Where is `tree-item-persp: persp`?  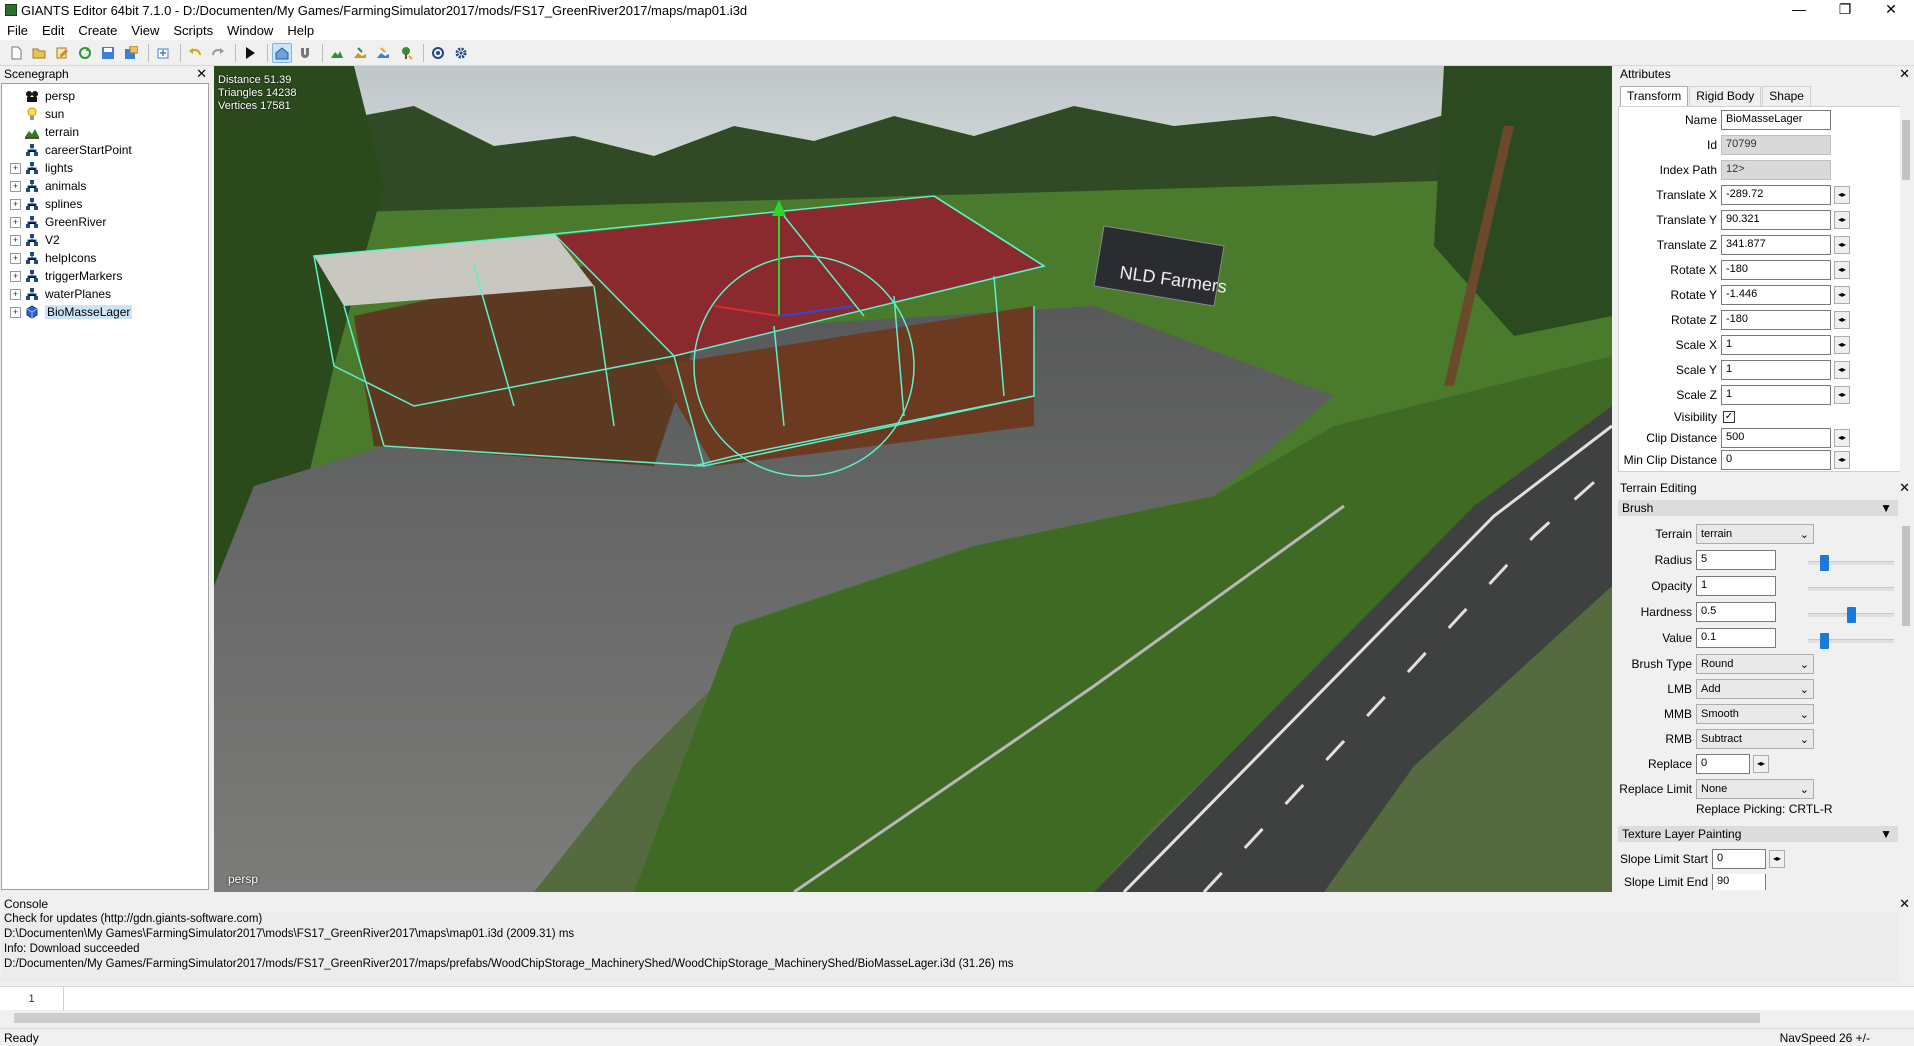 tree-item-persp: persp is located at coordinates (42, 96).